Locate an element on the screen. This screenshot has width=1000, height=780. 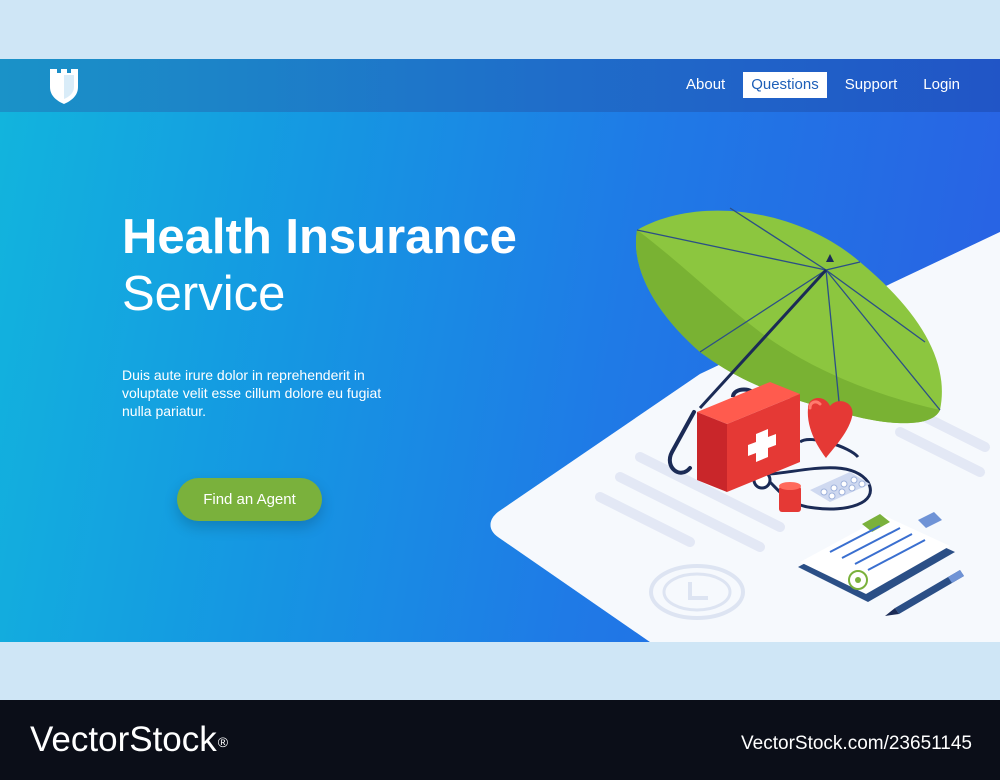
find-agent-button: Find an Agent is located at coordinates (249, 499).